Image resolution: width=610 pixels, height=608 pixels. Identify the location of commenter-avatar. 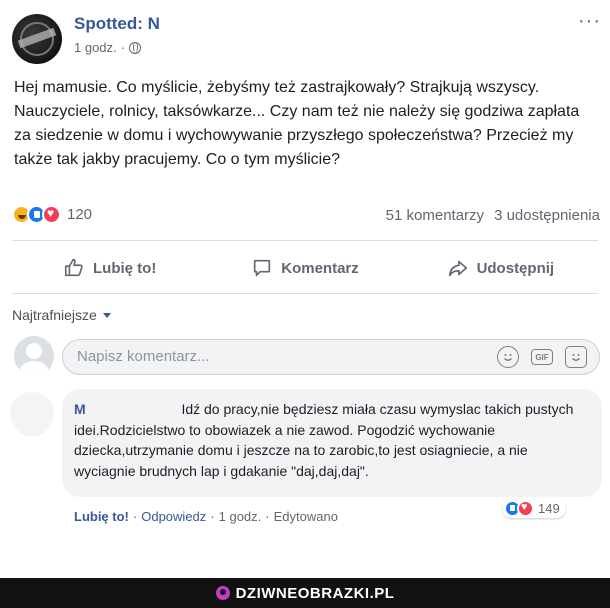
(32, 414).